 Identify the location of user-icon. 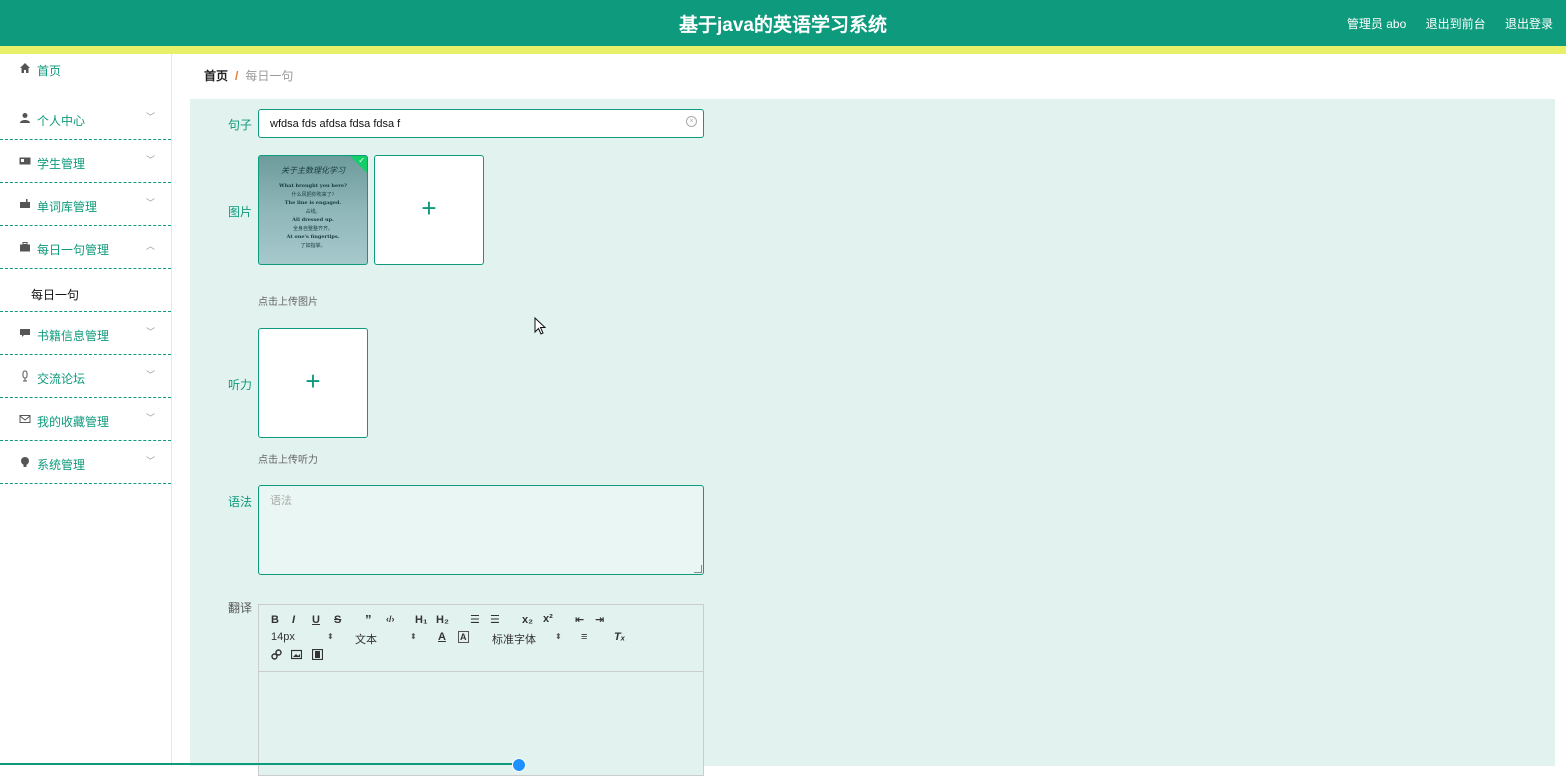
(25, 118).